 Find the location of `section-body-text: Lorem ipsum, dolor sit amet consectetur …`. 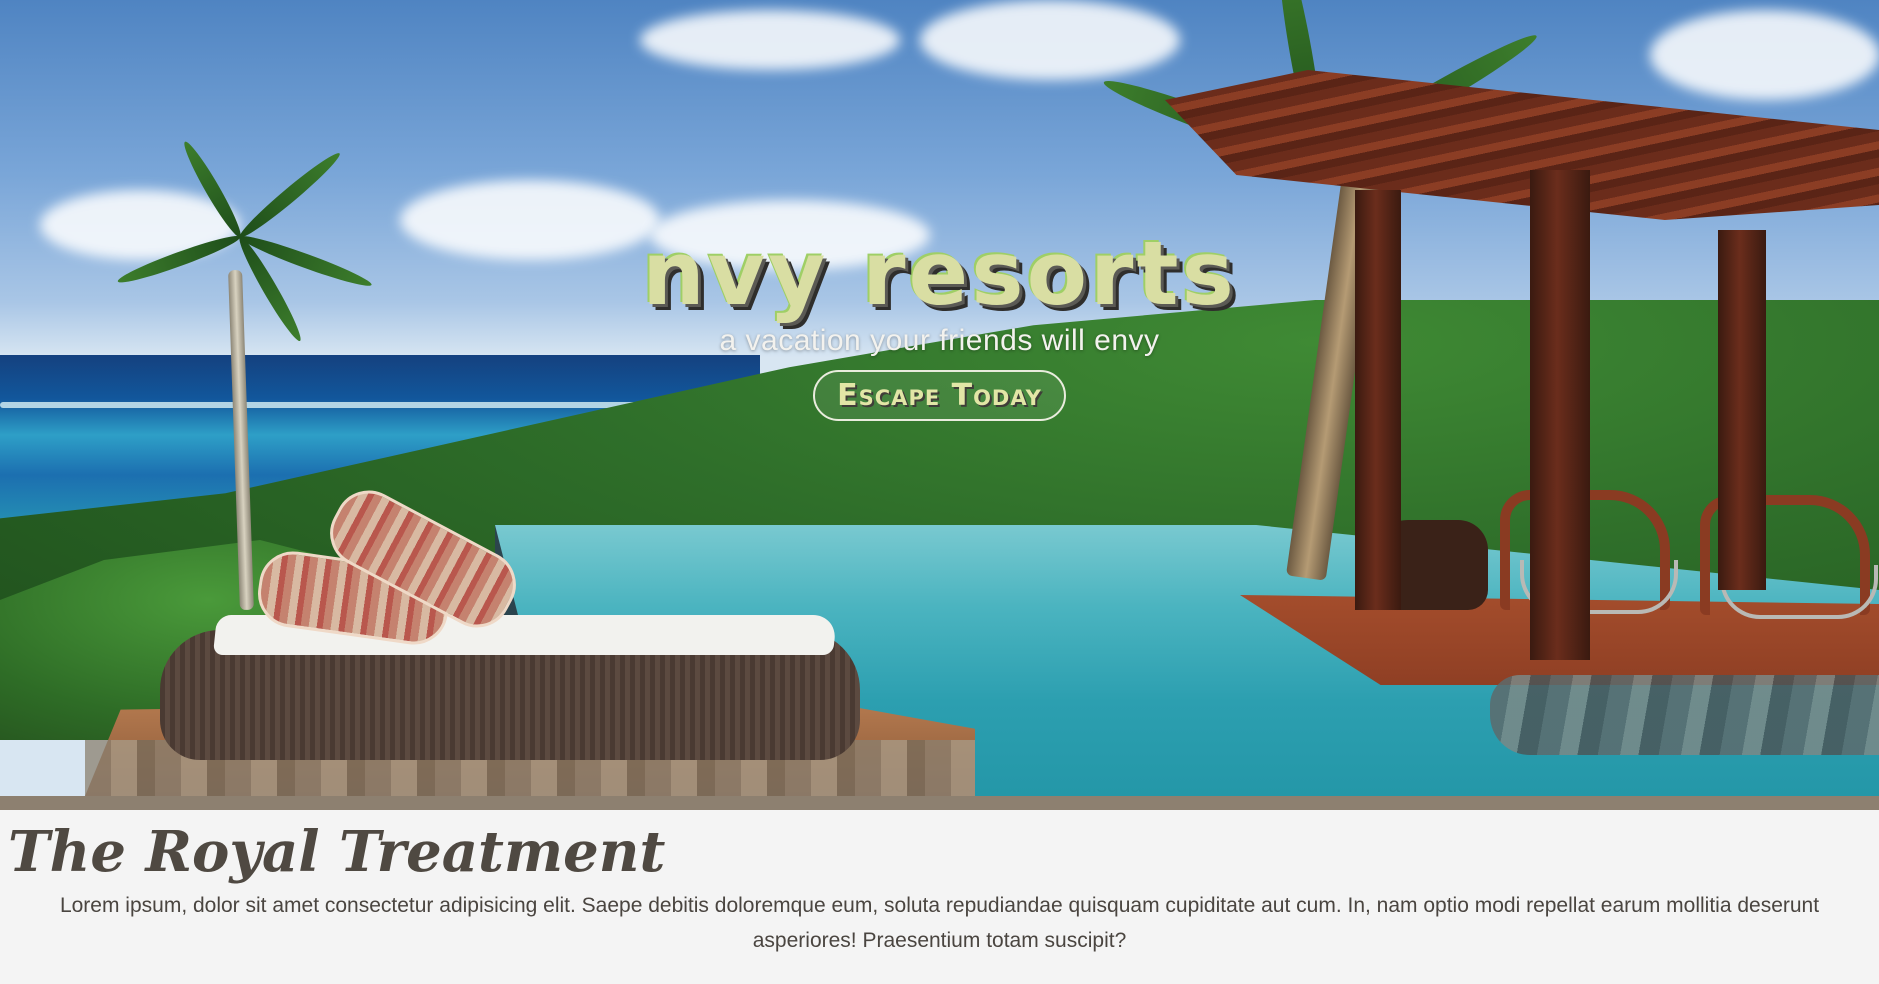

section-body-text: Lorem ipsum, dolor sit amet consectetur … is located at coordinates (939, 923).